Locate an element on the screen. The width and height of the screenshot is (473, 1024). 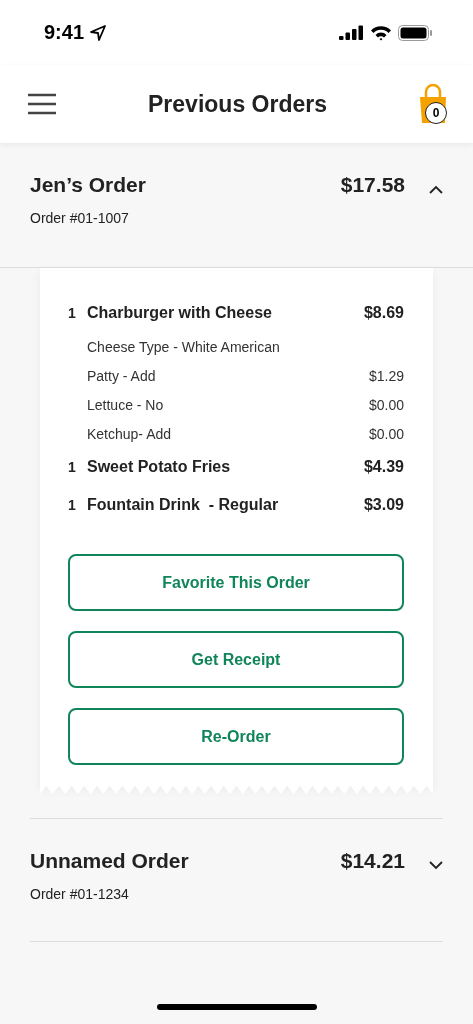
order-action-button: Get Receipt is located at coordinates (236, 659).